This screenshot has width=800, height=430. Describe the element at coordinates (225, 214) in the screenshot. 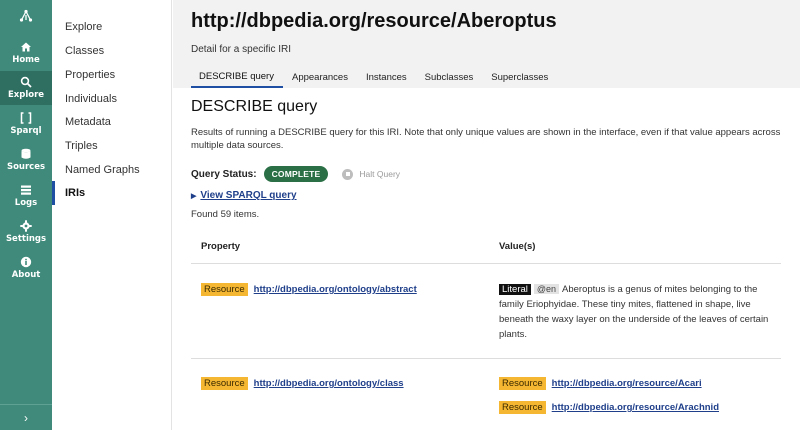

I see `result-count: Found 59 items.` at that location.